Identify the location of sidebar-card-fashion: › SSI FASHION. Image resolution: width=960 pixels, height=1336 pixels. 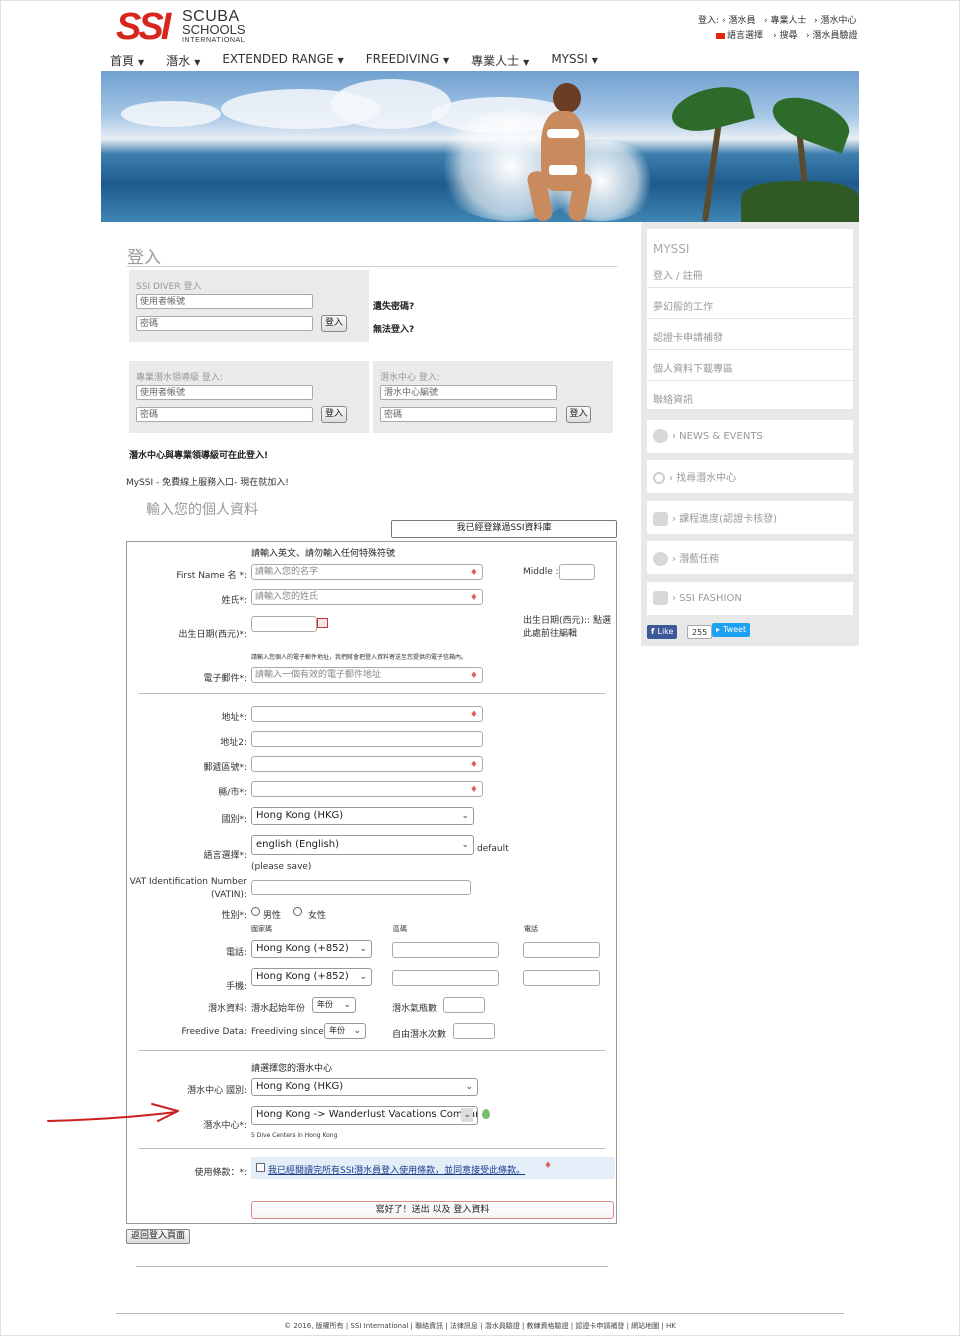
(750, 598).